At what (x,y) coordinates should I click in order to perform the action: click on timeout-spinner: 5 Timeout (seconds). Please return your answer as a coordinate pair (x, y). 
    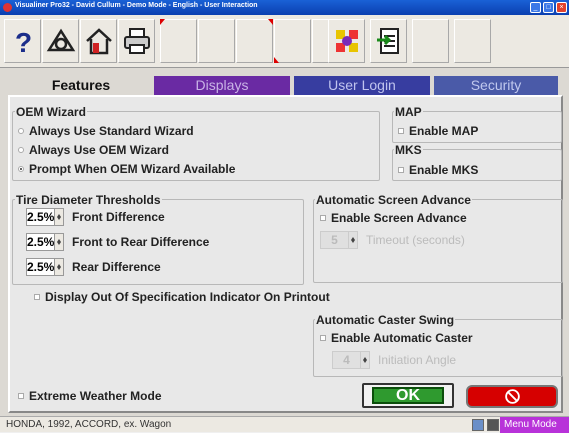
    Looking at the image, I should click on (392, 240).